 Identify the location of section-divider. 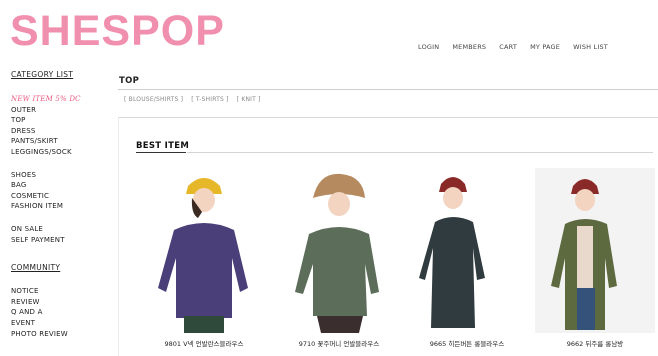
(388, 89).